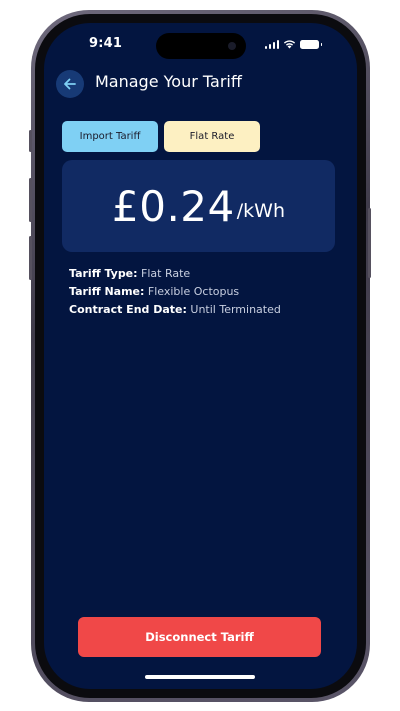 This screenshot has width=400, height=711. What do you see at coordinates (200, 677) in the screenshot?
I see `home-indicator` at bounding box center [200, 677].